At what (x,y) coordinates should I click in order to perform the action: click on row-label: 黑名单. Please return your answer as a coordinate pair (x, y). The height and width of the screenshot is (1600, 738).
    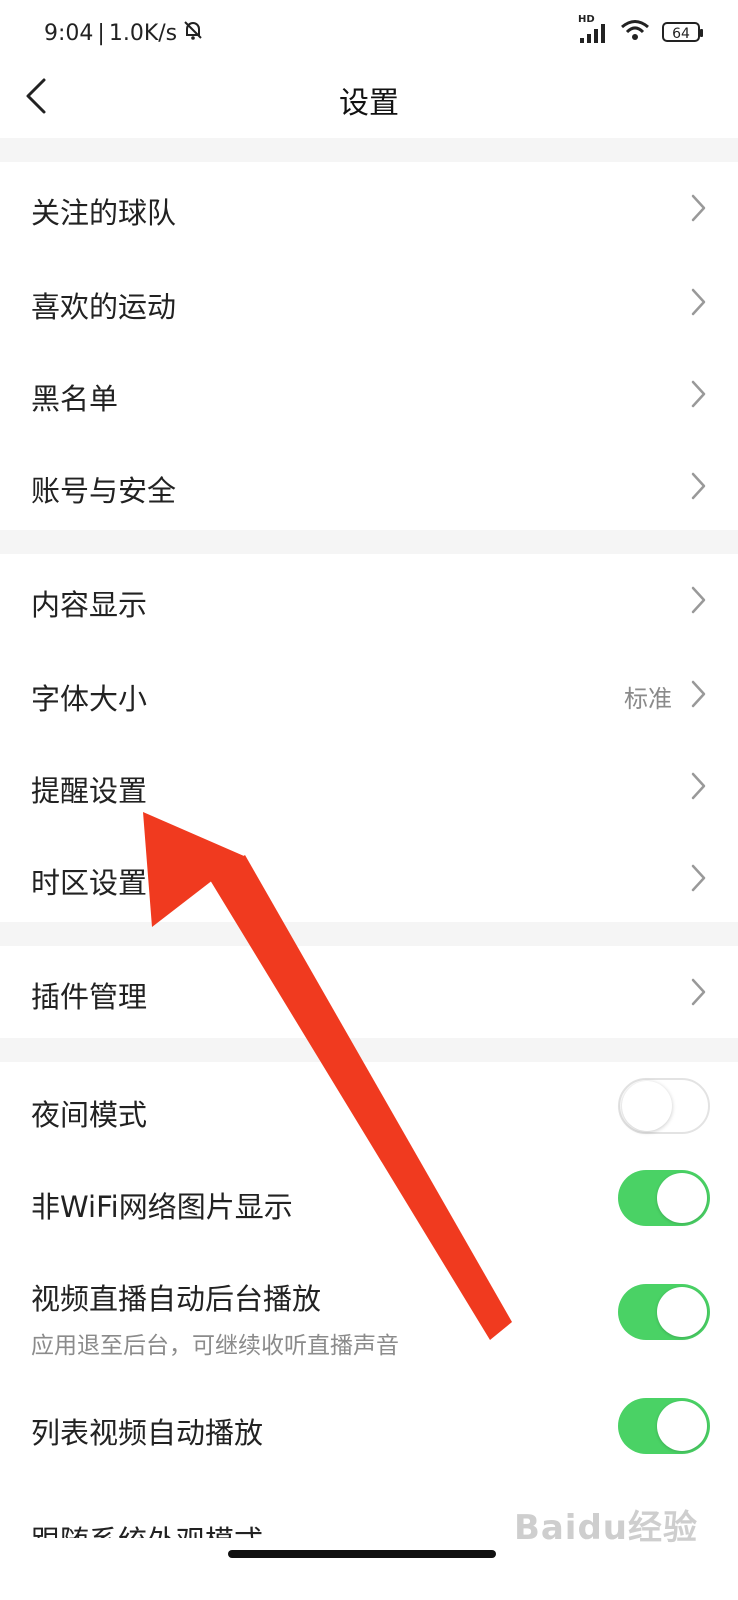
    Looking at the image, I should click on (75, 399).